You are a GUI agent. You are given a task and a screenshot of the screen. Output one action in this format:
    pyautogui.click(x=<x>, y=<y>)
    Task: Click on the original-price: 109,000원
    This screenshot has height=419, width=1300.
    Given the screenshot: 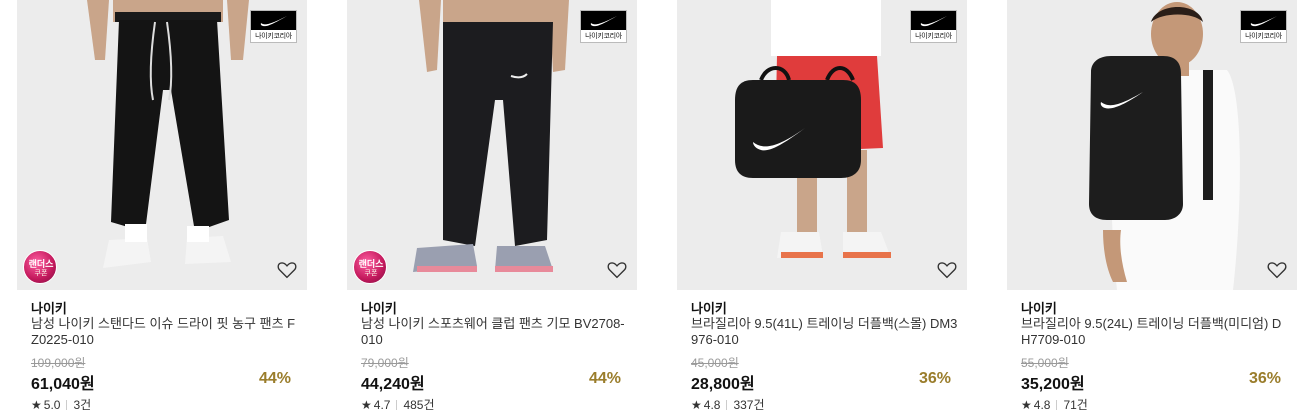 What is the action you would take?
    pyautogui.click(x=58, y=363)
    